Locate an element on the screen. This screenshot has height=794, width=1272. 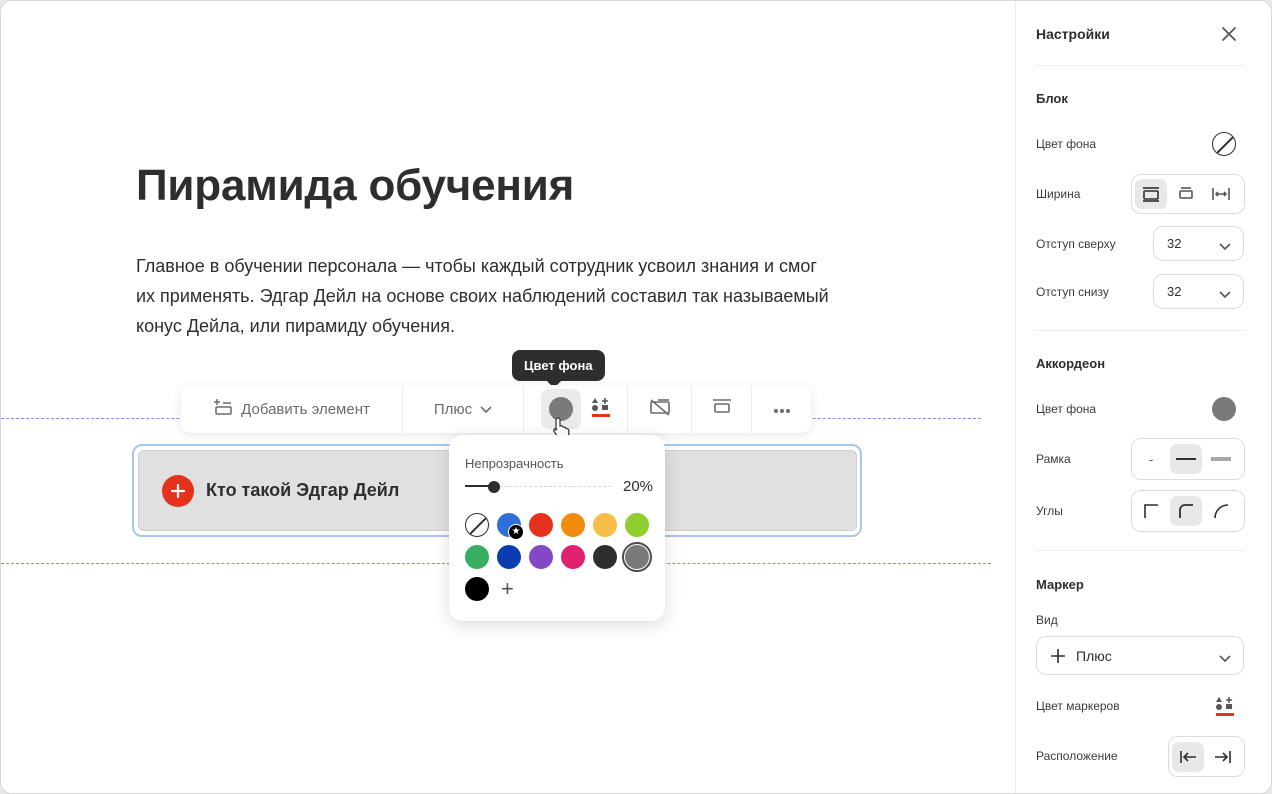
block-width-icon is located at coordinates (722, 409).